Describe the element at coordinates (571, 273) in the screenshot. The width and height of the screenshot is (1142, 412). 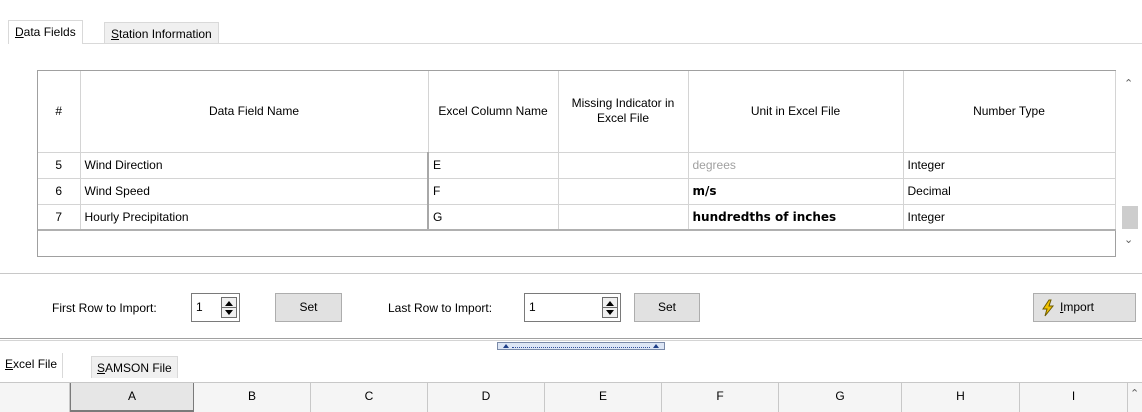
I see `panel-divider` at that location.